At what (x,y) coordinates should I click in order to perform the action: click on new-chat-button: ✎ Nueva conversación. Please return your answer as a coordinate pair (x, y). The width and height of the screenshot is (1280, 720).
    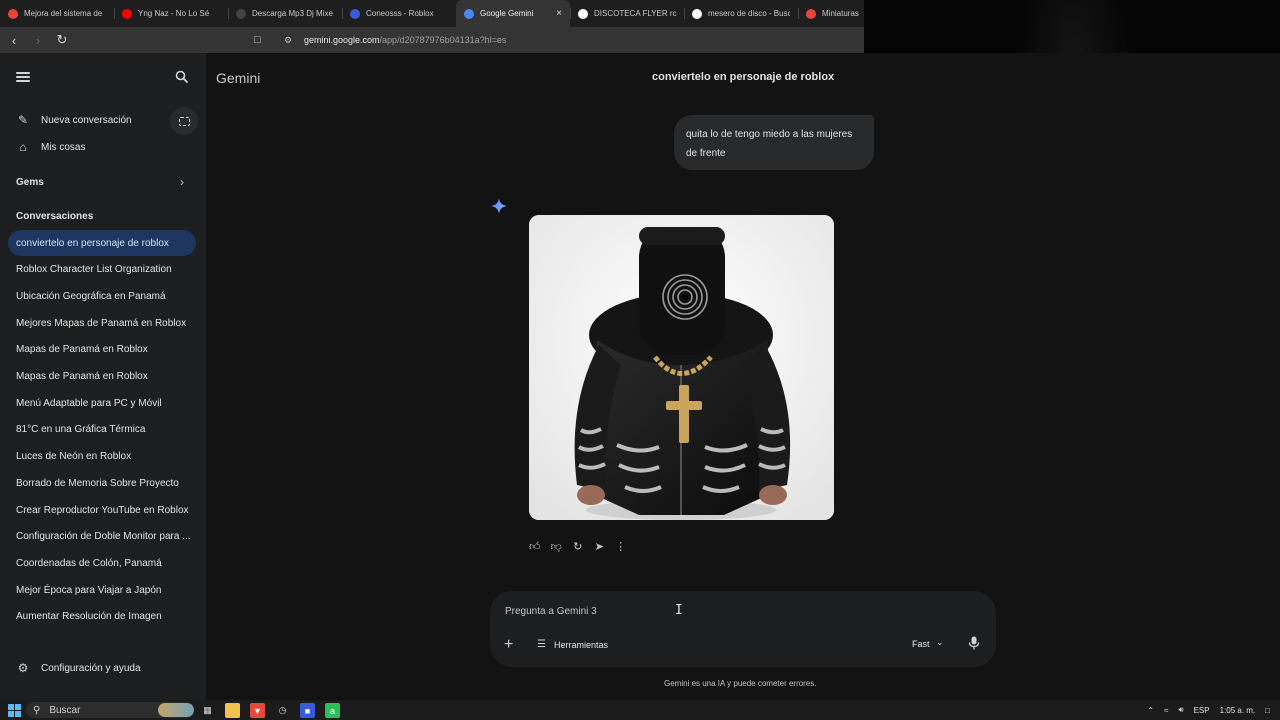
    Looking at the image, I should click on (102, 120).